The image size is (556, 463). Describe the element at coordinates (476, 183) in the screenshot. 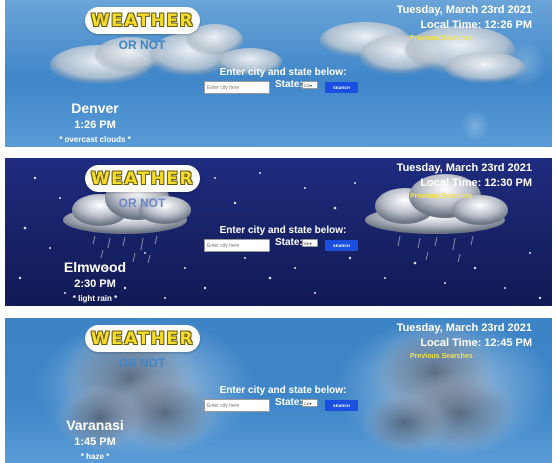

I see `local-time: Local Time: 12:30 PM` at that location.